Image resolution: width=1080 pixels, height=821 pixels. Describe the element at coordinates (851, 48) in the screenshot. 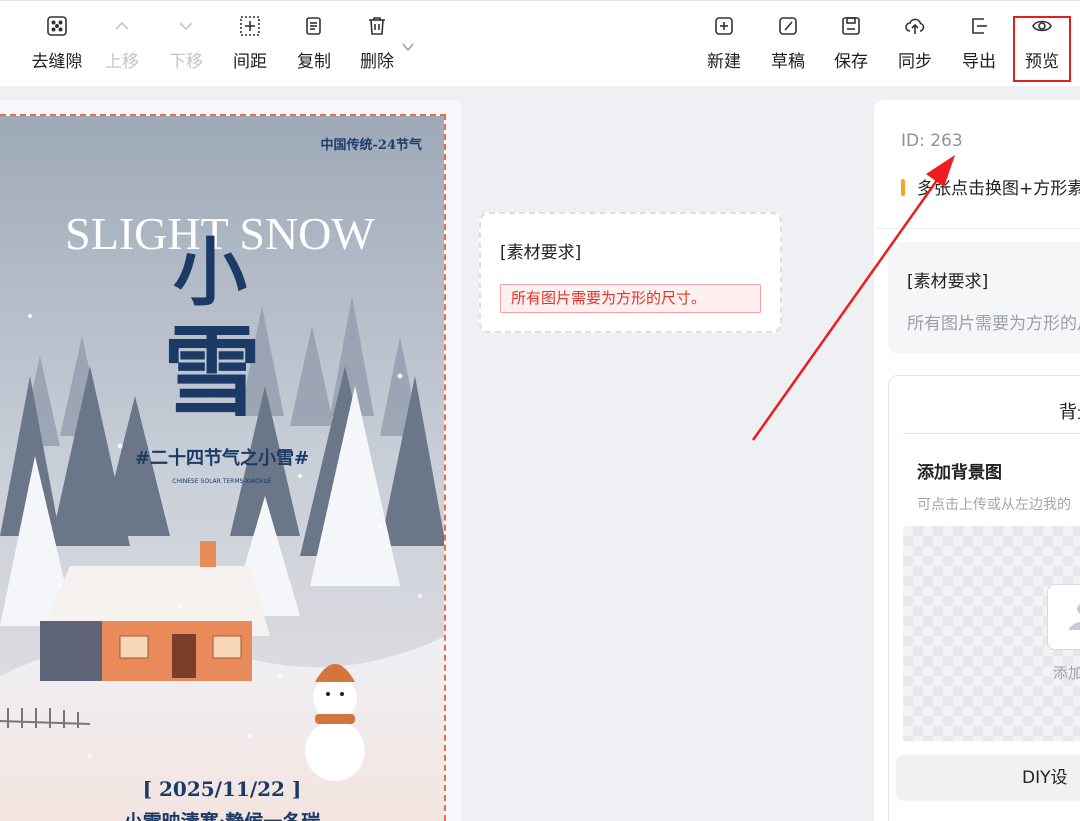

I see `save-button: 保存` at that location.